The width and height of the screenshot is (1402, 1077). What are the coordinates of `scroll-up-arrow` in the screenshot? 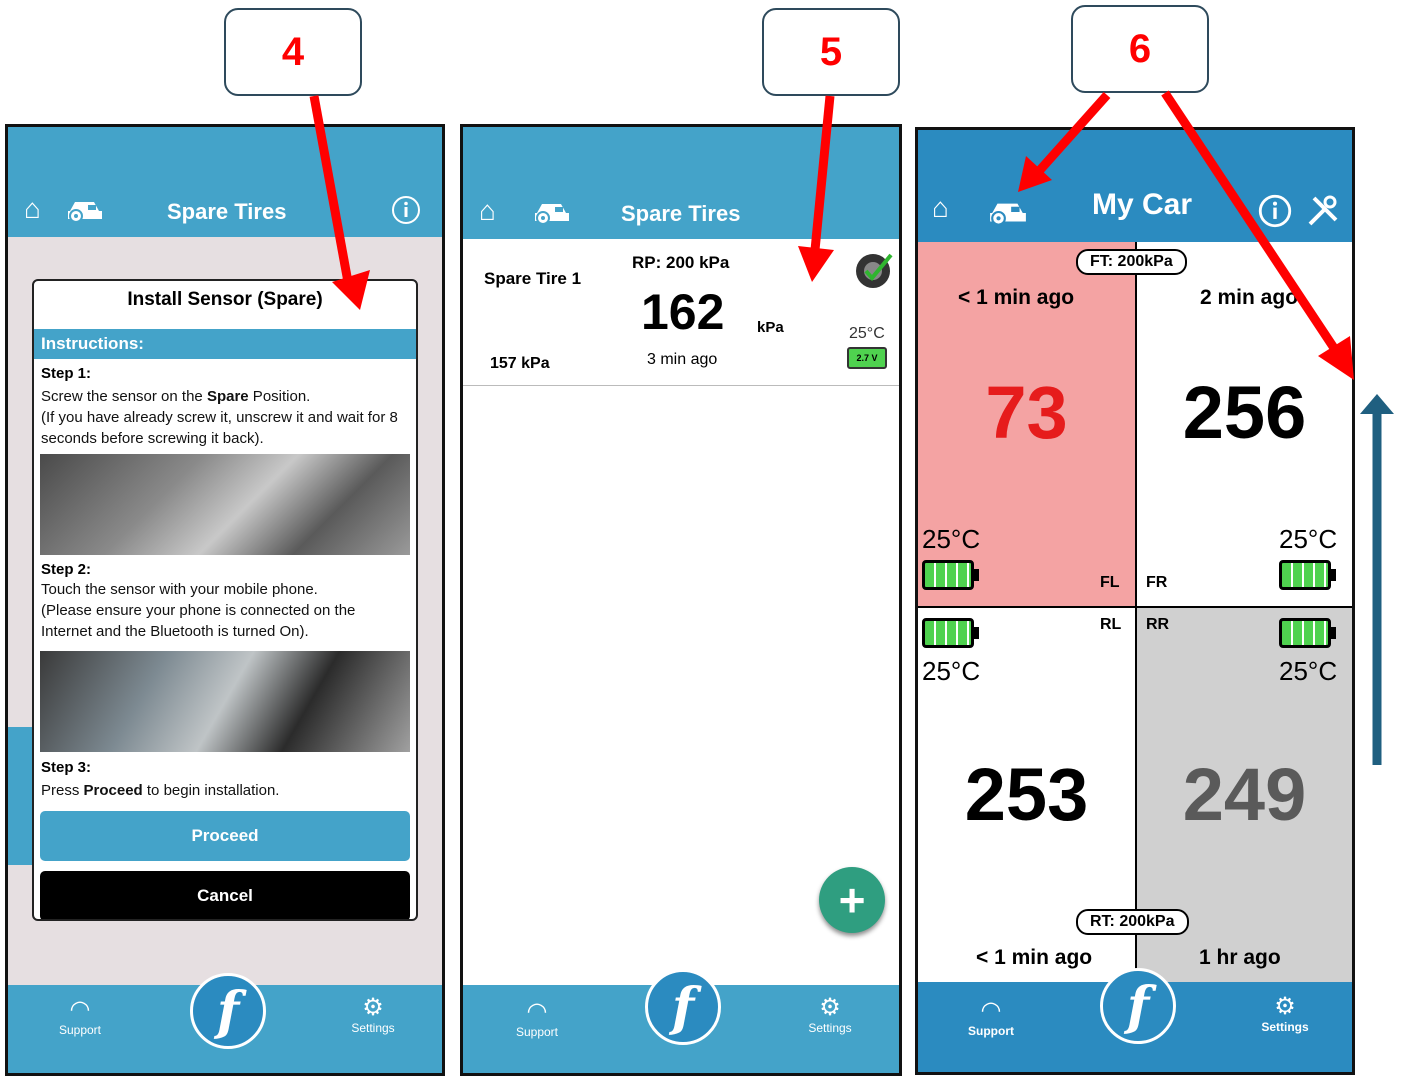 It's located at (1377, 579).